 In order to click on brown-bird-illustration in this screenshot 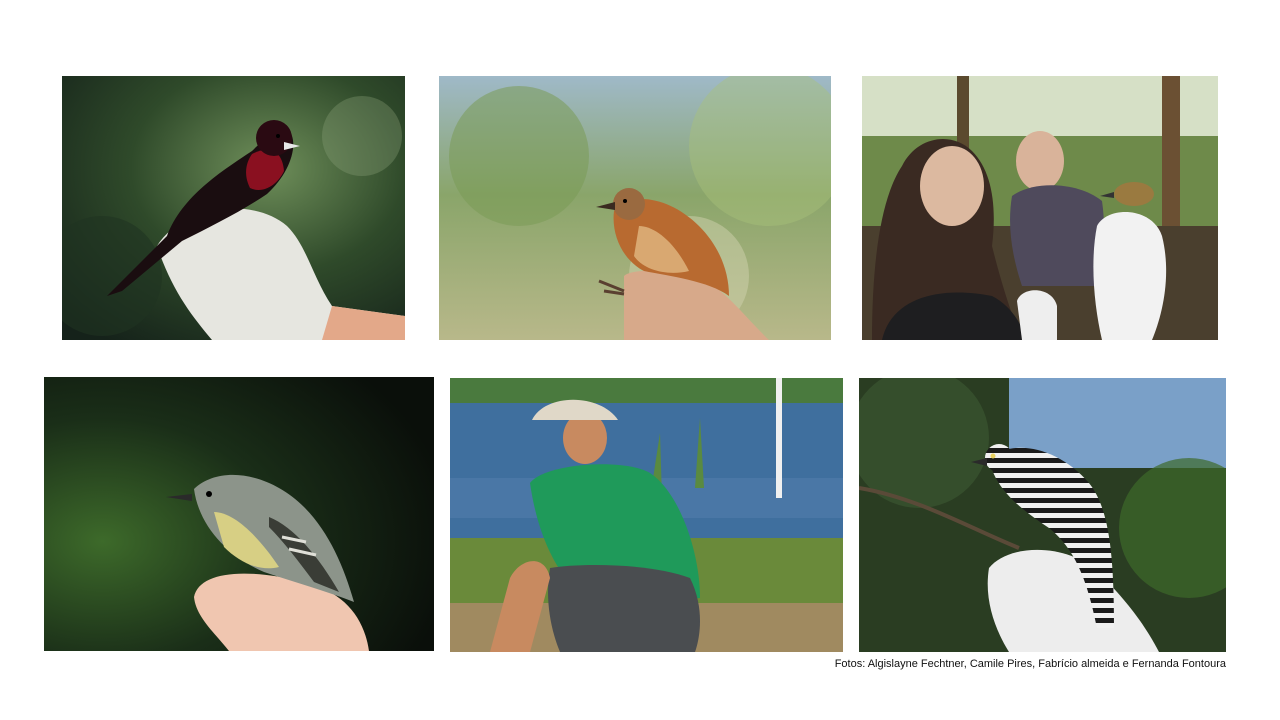, I will do `click(635, 208)`.